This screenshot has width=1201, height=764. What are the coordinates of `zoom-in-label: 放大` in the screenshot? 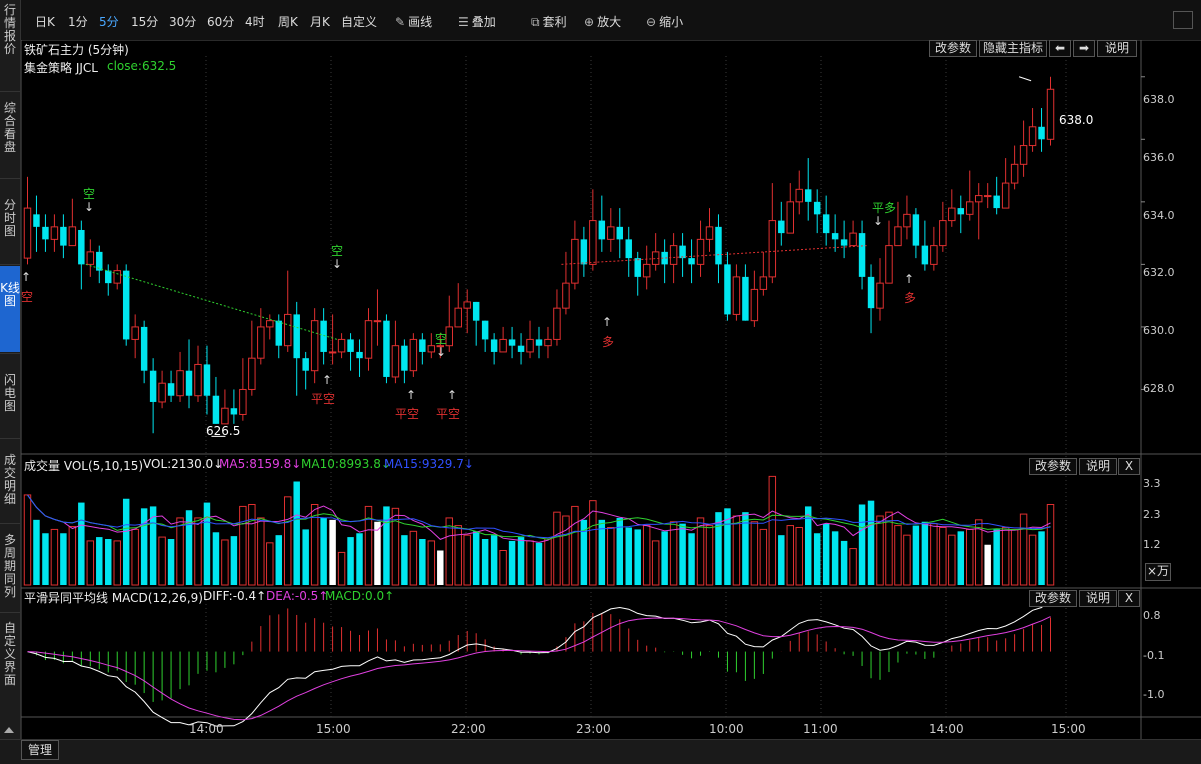 It's located at (609, 22).